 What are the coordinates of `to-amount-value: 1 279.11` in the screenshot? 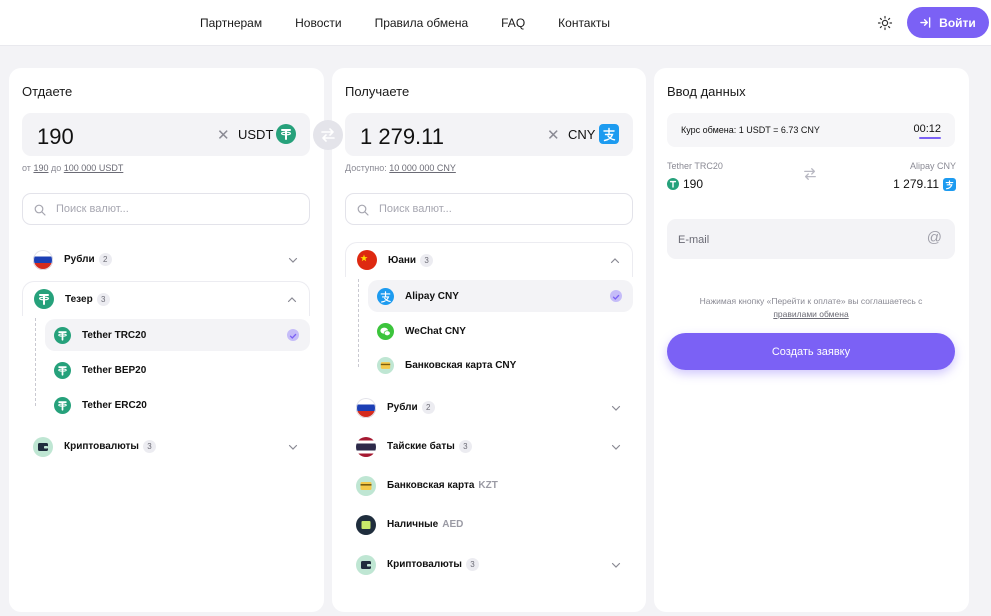 It's located at (916, 184).